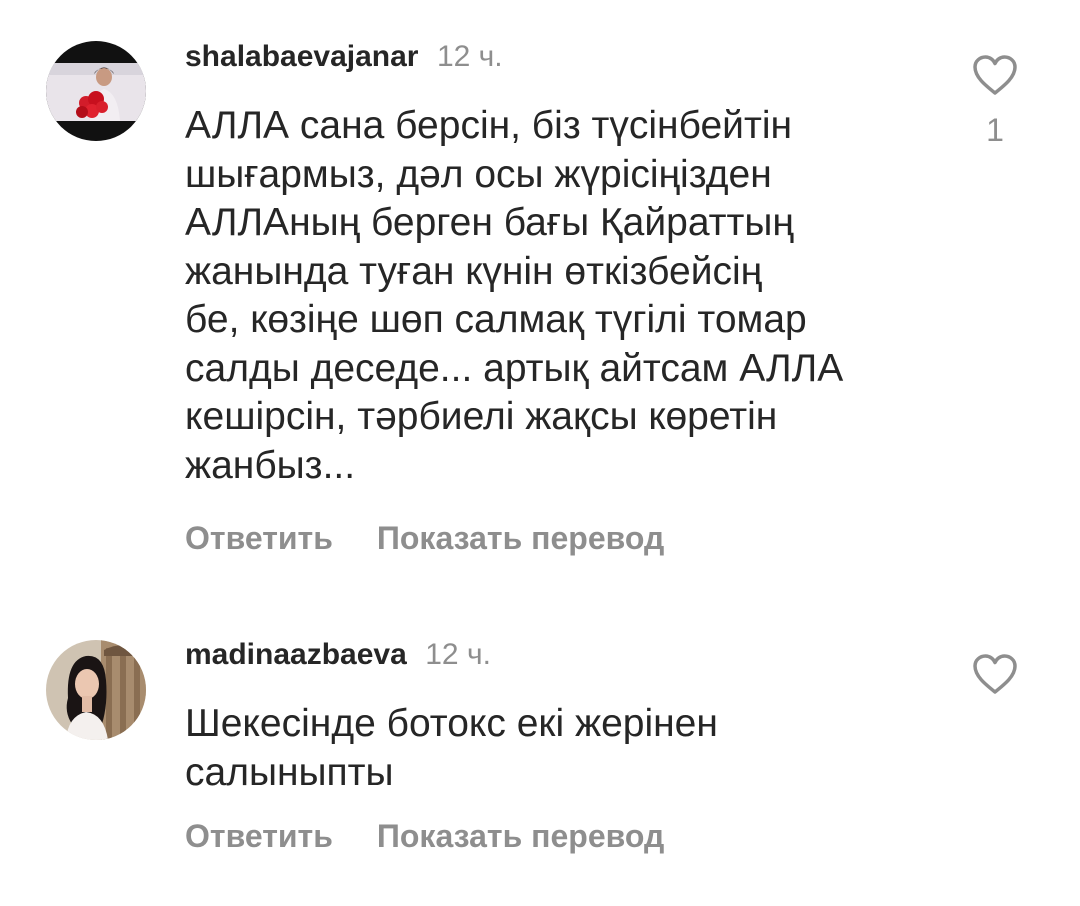 This screenshot has height=906, width=1080. Describe the element at coordinates (451, 748) in the screenshot. I see `comment-text: Шекесінде ботокс екі жерінен салыныпты` at that location.